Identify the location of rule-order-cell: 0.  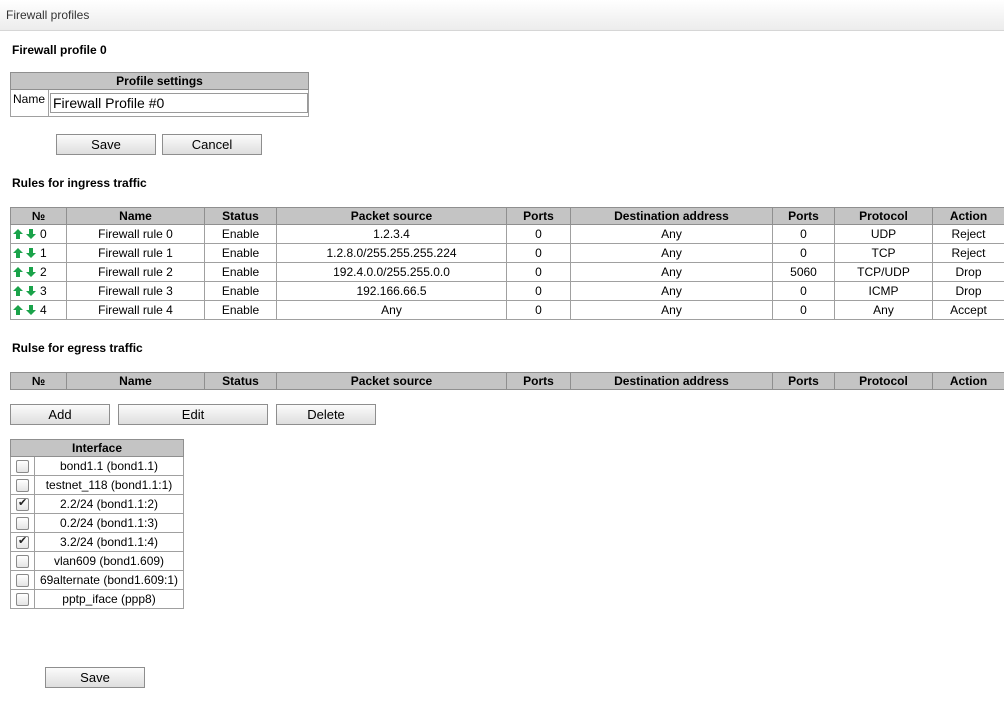
(38, 234).